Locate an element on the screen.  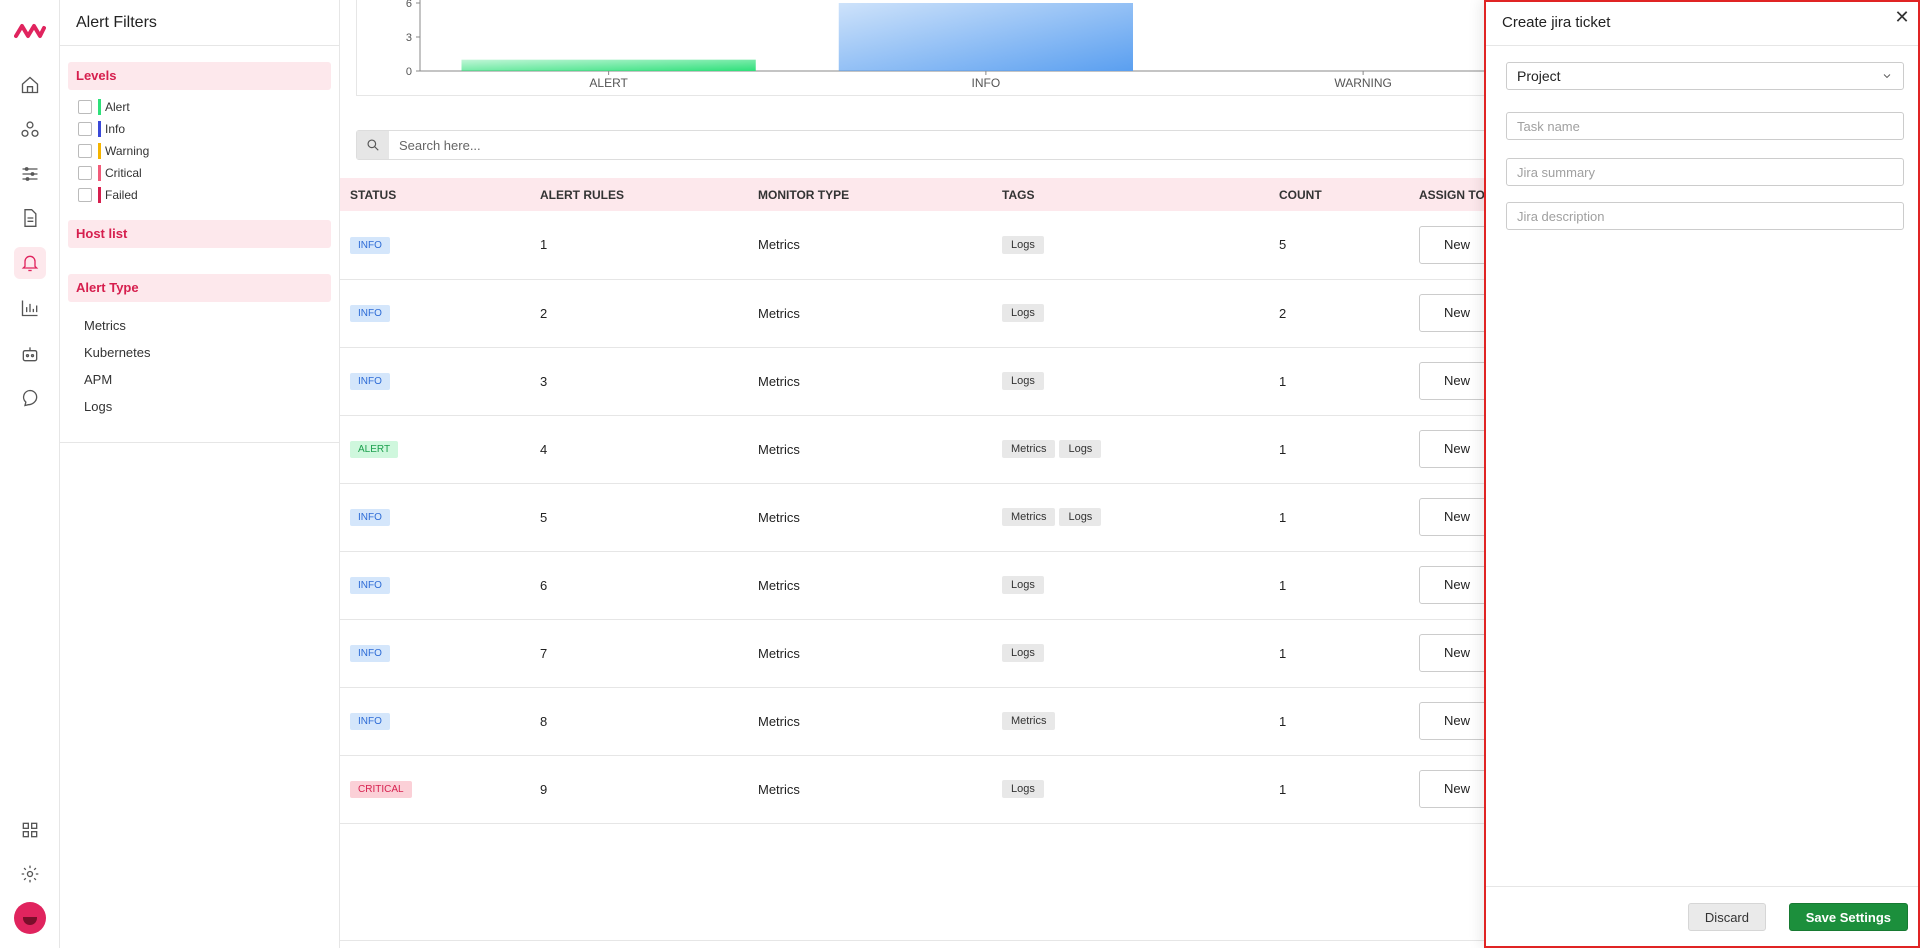
level-alert: Alert is located at coordinates (204, 107).